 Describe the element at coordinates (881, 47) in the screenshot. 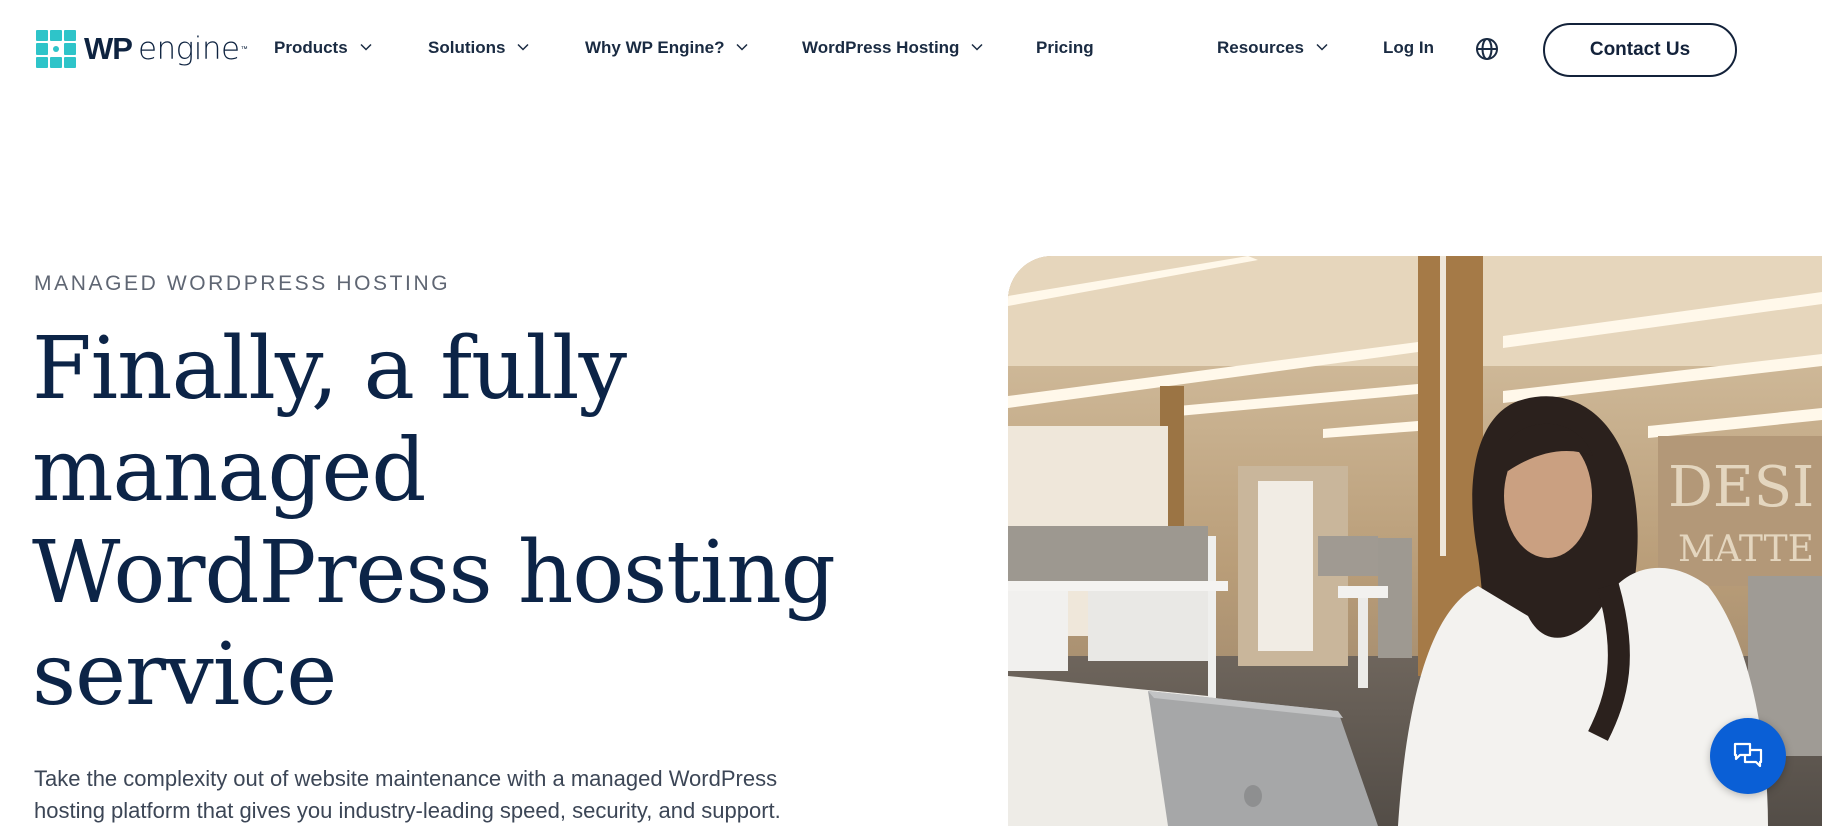

I see `nav-hosting-label: WordPress Hosting` at that location.